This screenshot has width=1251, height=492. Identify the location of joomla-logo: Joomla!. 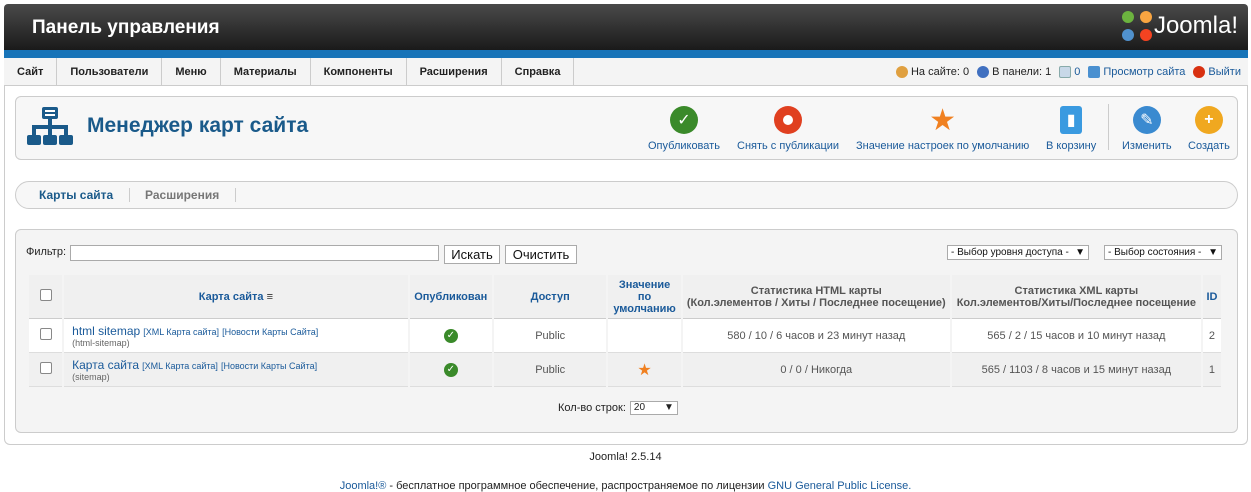
(1179, 26).